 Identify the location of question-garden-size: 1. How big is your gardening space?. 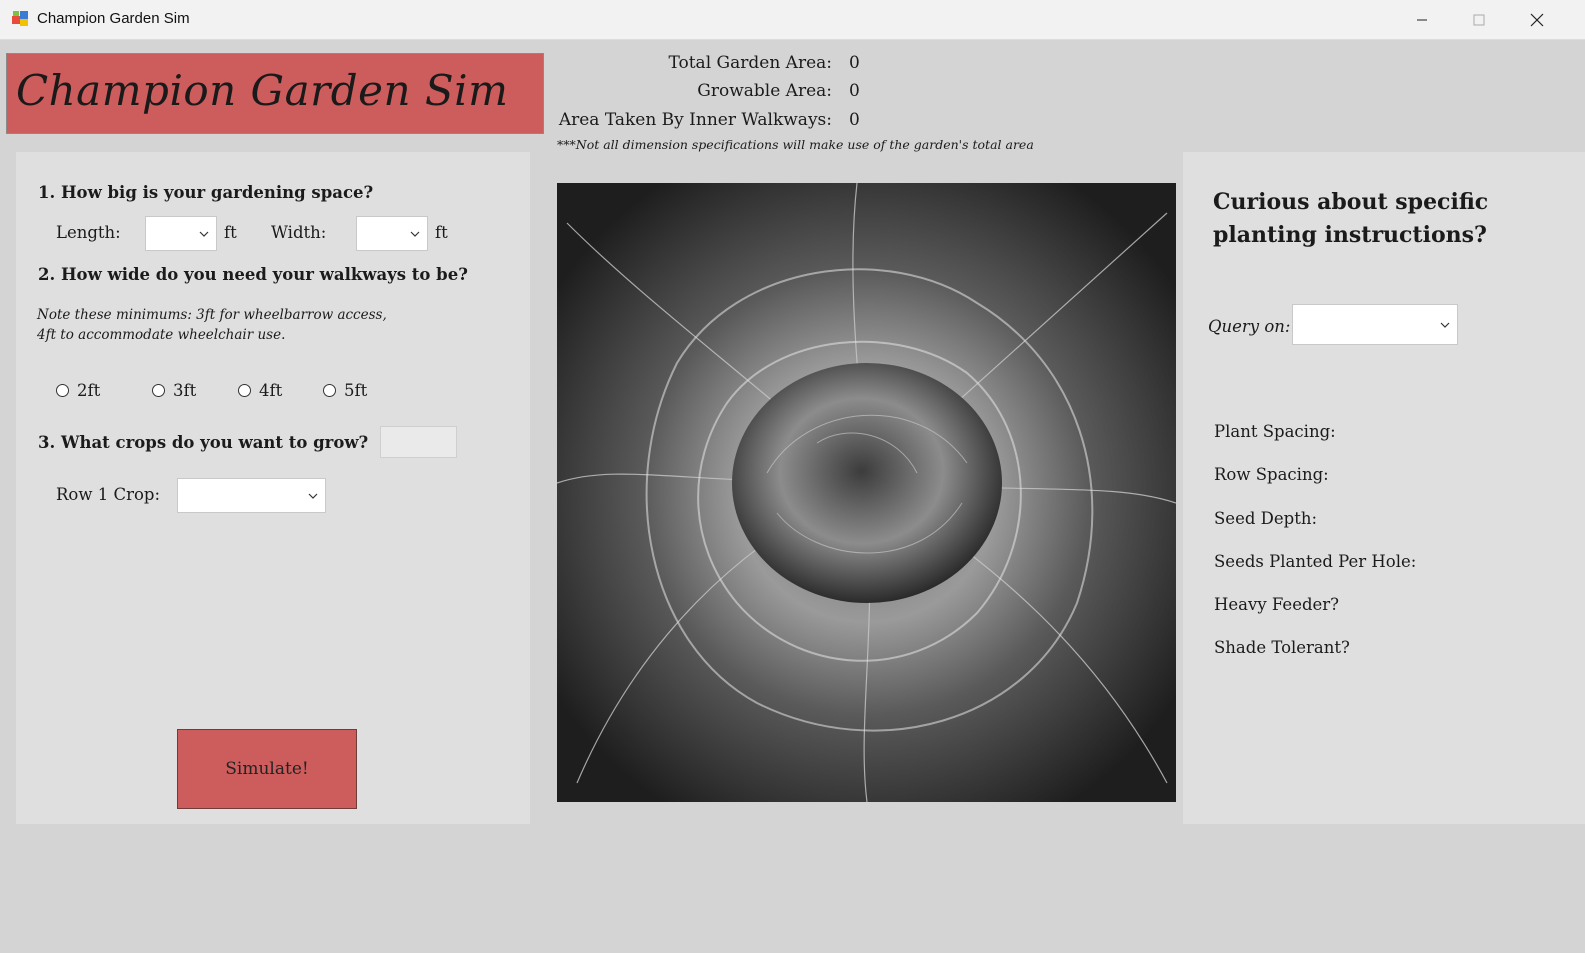
(206, 192).